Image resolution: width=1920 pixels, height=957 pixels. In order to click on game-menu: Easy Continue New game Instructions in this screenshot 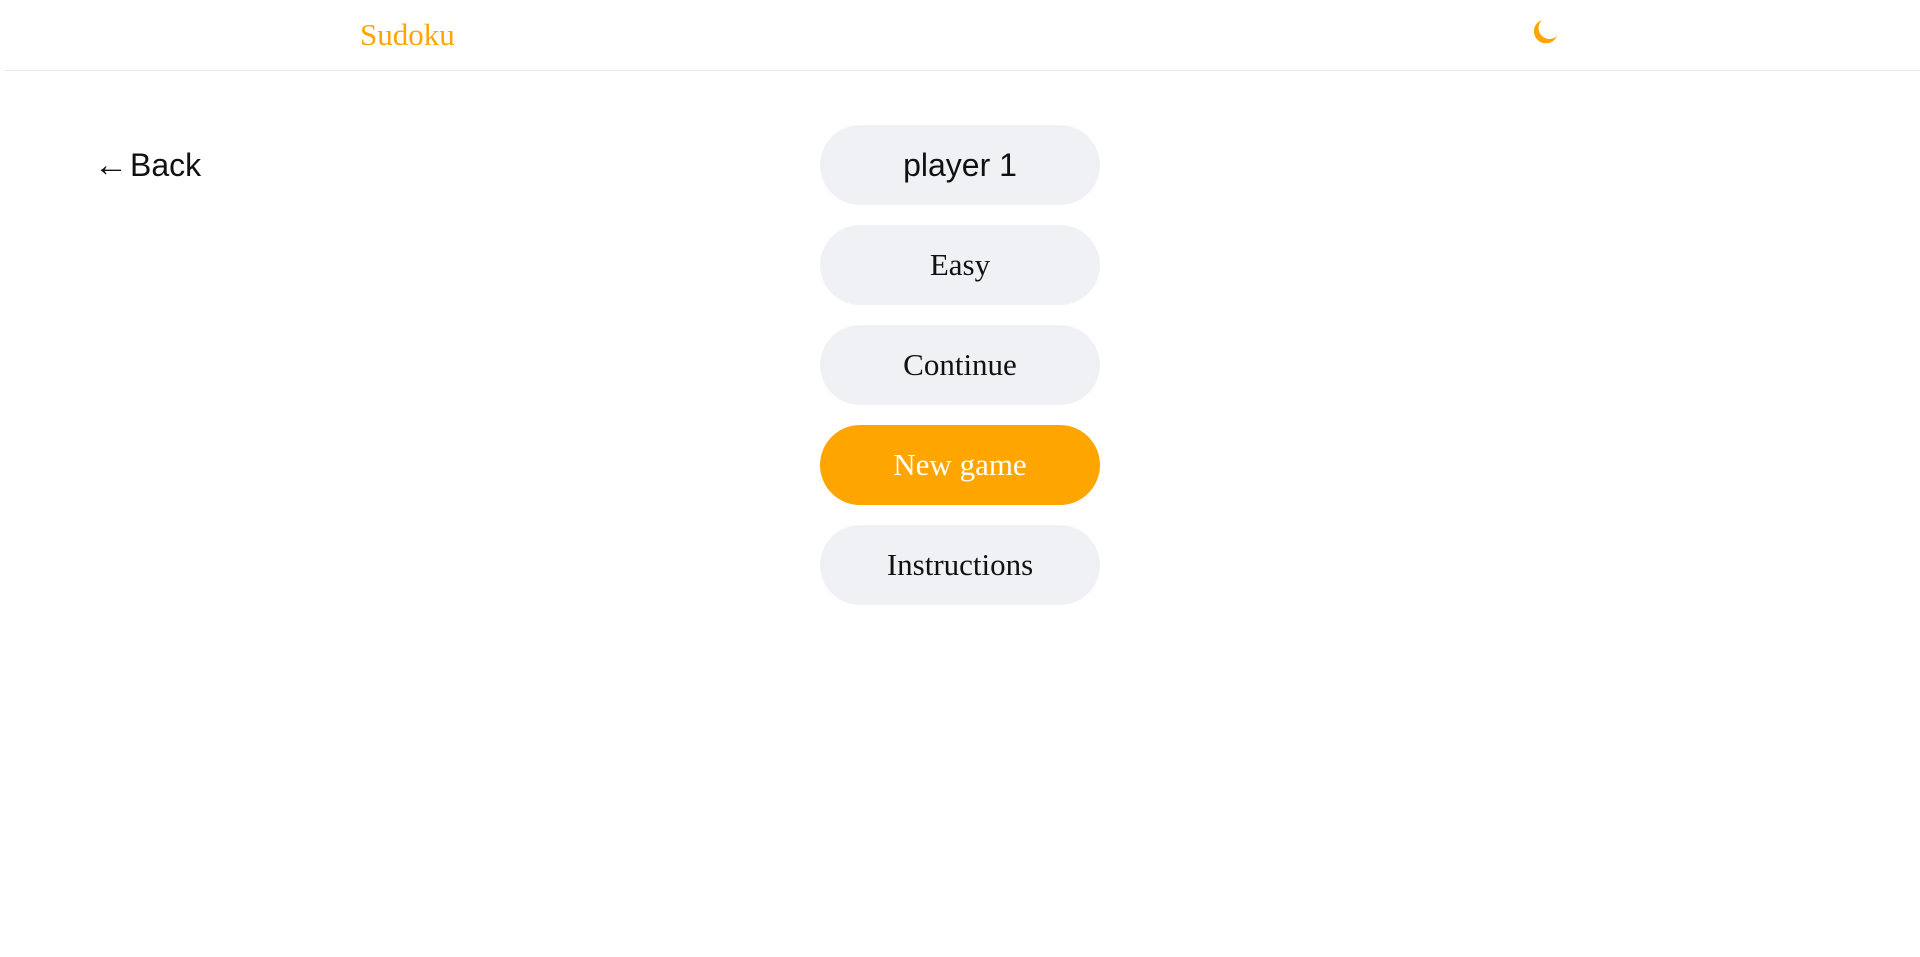, I will do `click(960, 375)`.